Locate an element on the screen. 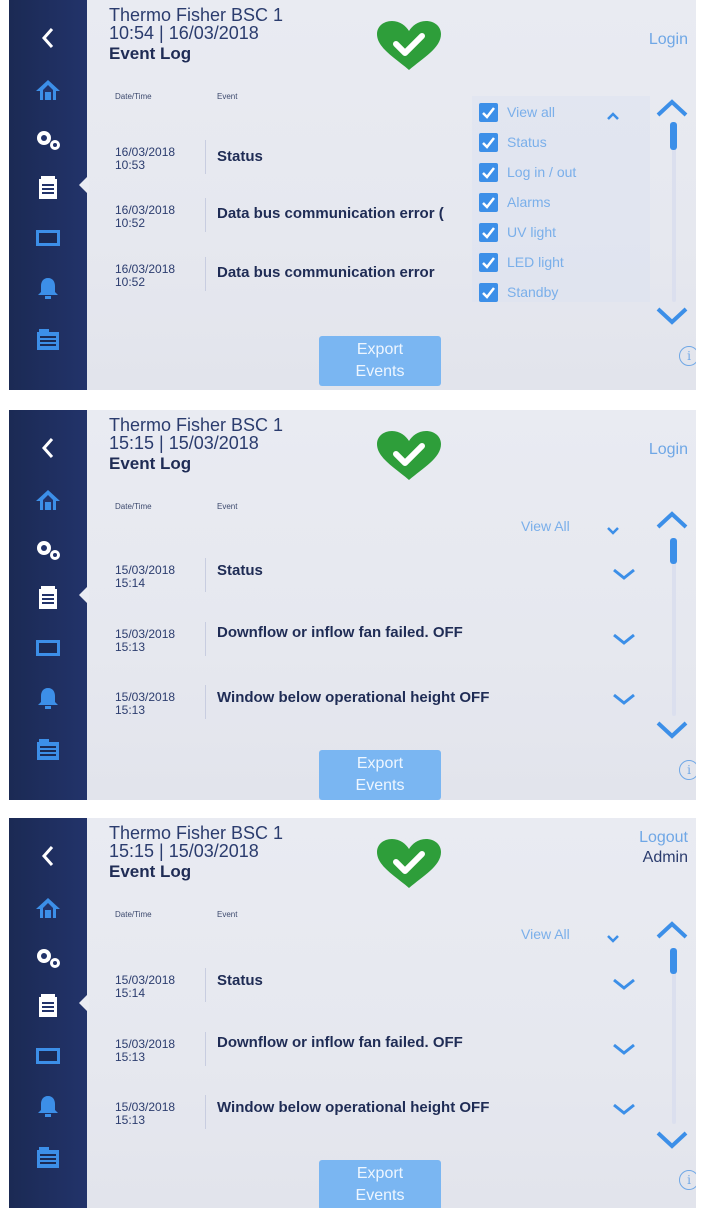  filter-label-uv-light: UV light is located at coordinates (531, 232).